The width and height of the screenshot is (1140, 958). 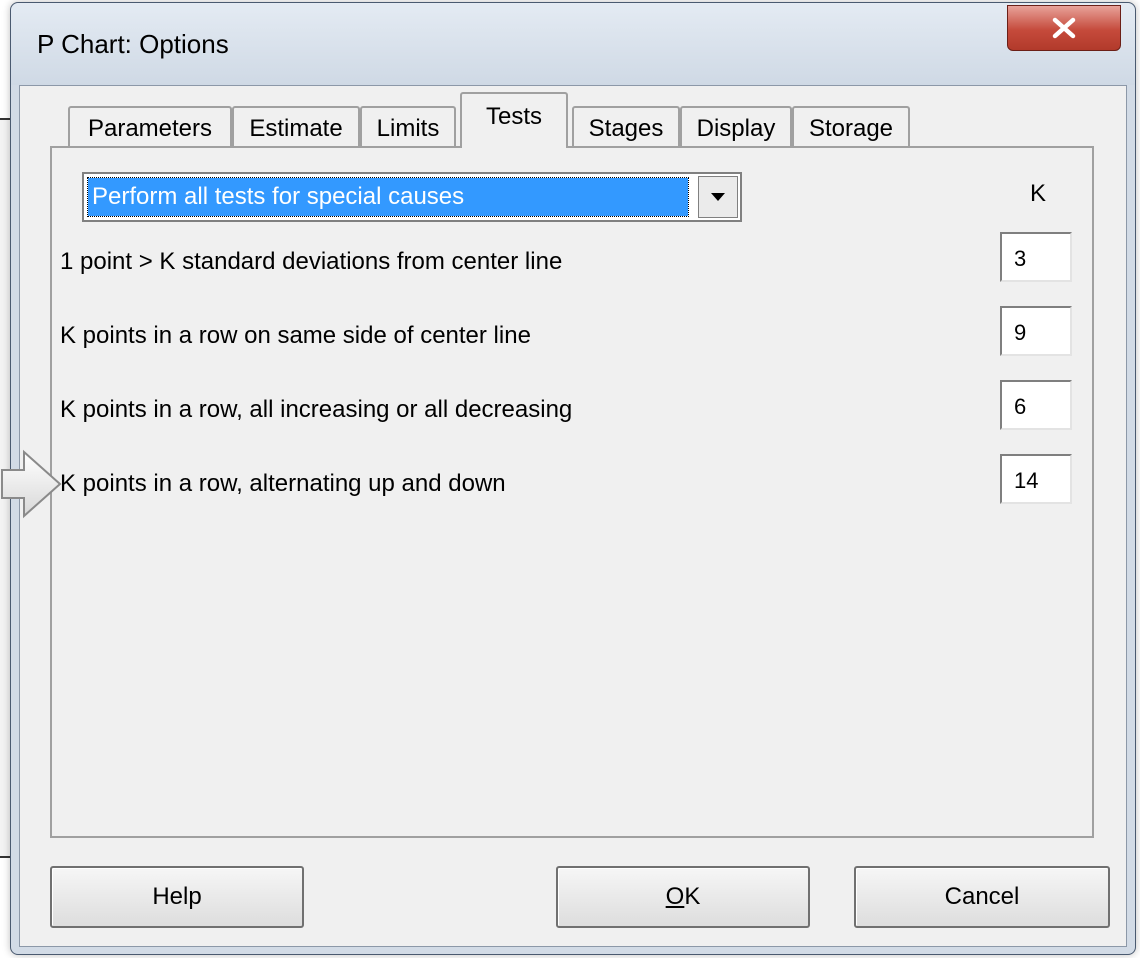 I want to click on tab-storage: Storage, so click(x=851, y=127).